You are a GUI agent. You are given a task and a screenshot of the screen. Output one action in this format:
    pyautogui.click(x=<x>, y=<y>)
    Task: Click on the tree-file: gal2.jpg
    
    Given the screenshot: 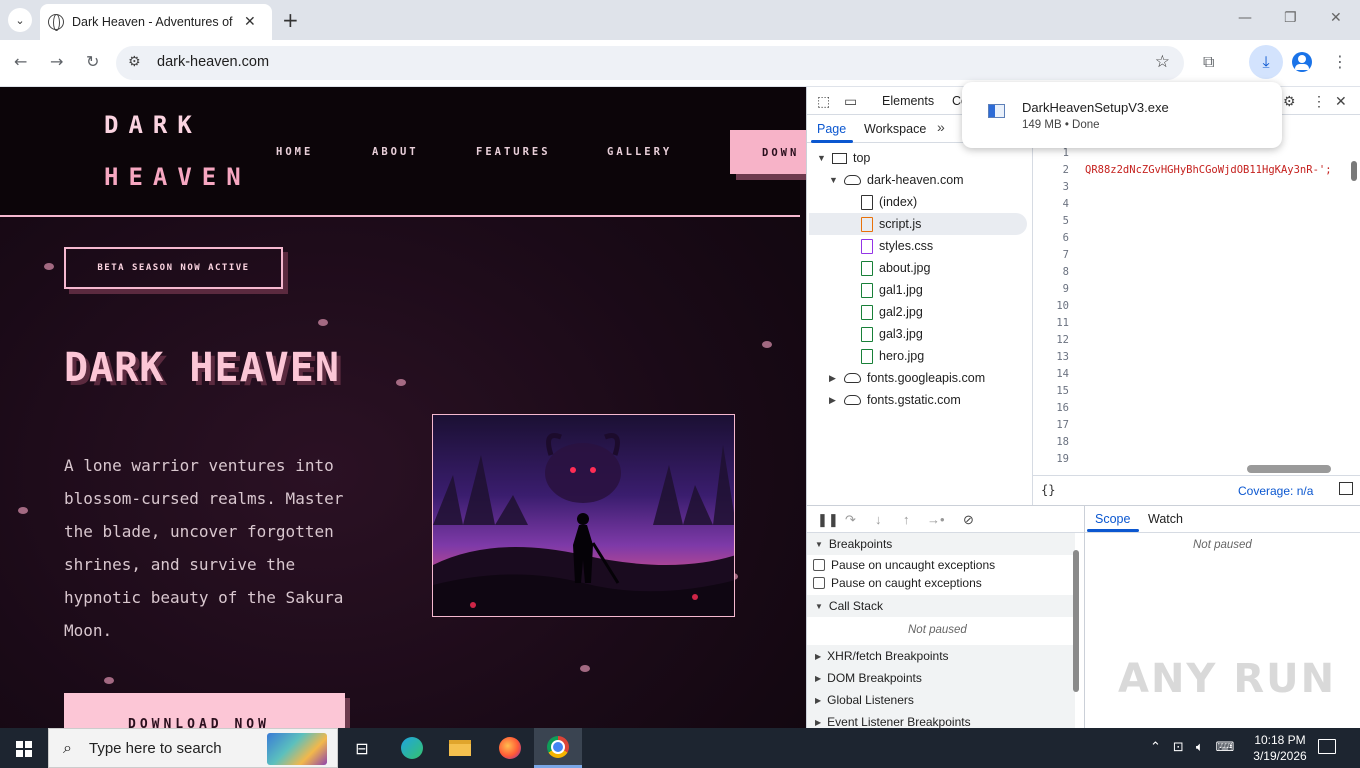 What is the action you would take?
    pyautogui.click(x=892, y=312)
    